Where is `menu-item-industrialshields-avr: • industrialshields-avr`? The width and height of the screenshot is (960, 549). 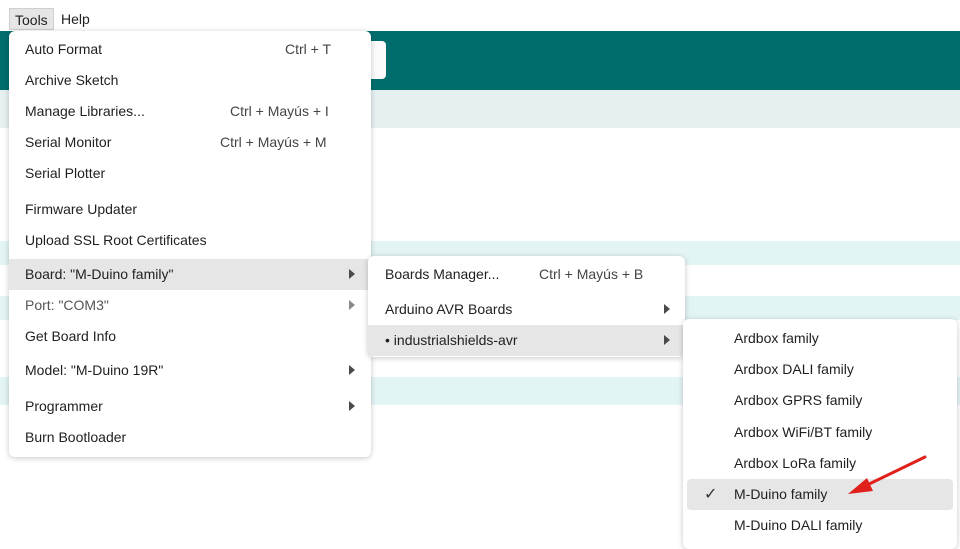
menu-item-industrialshields-avr: • industrialshields-avr is located at coordinates (526, 340).